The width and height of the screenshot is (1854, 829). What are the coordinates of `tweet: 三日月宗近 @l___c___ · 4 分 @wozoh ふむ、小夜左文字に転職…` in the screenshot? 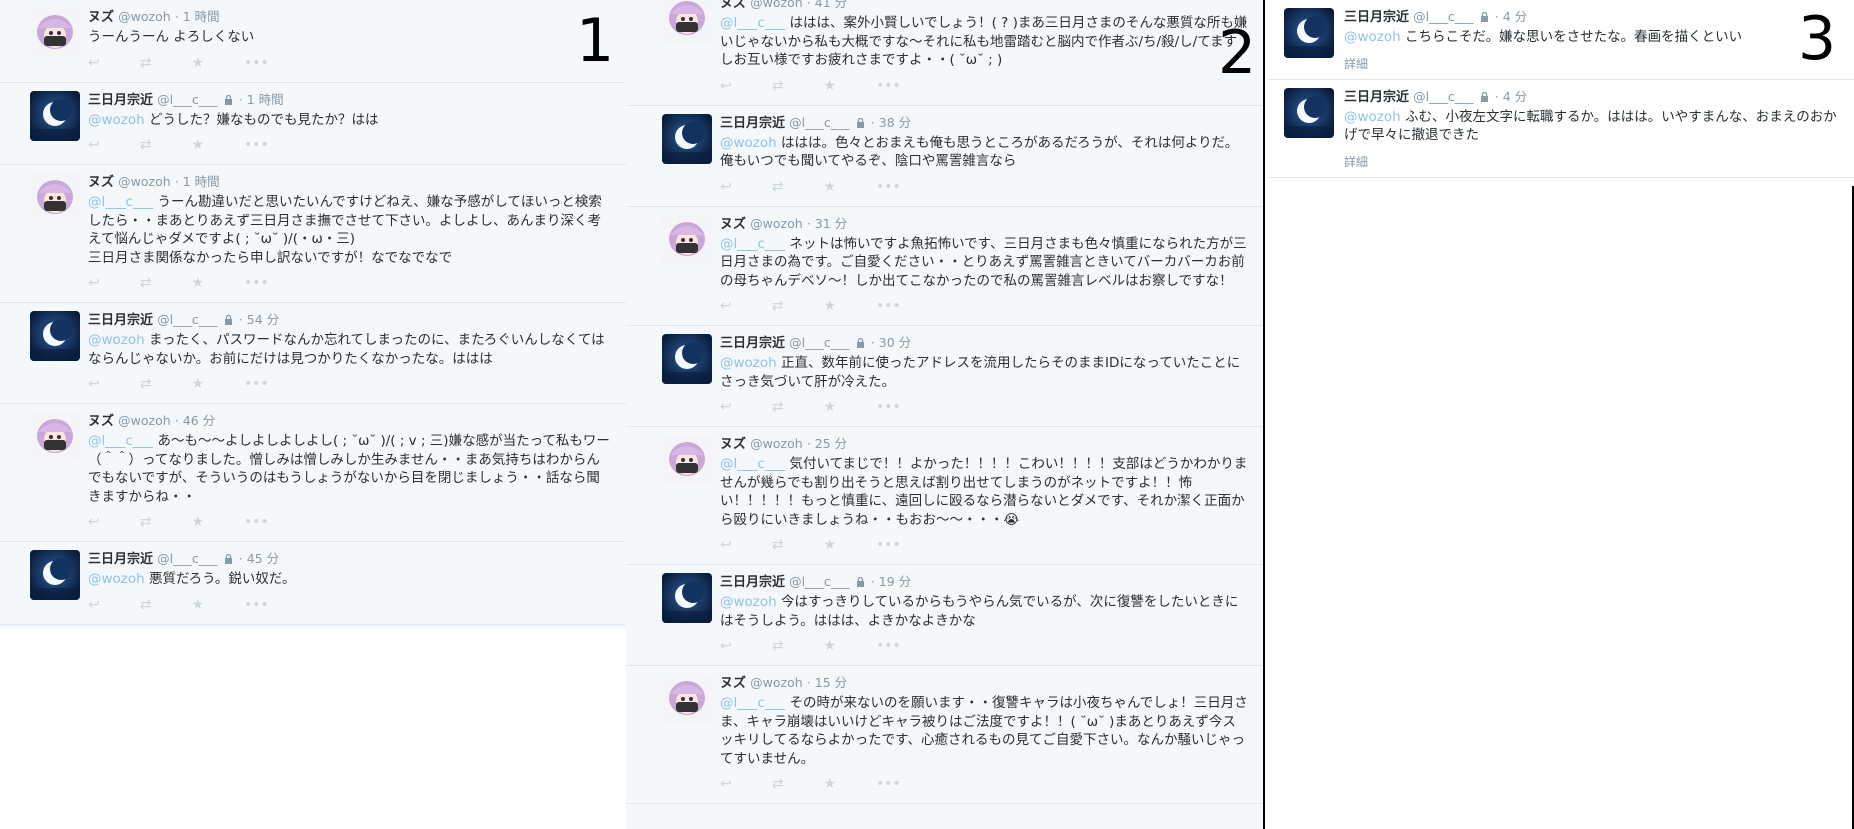 It's located at (1561, 129).